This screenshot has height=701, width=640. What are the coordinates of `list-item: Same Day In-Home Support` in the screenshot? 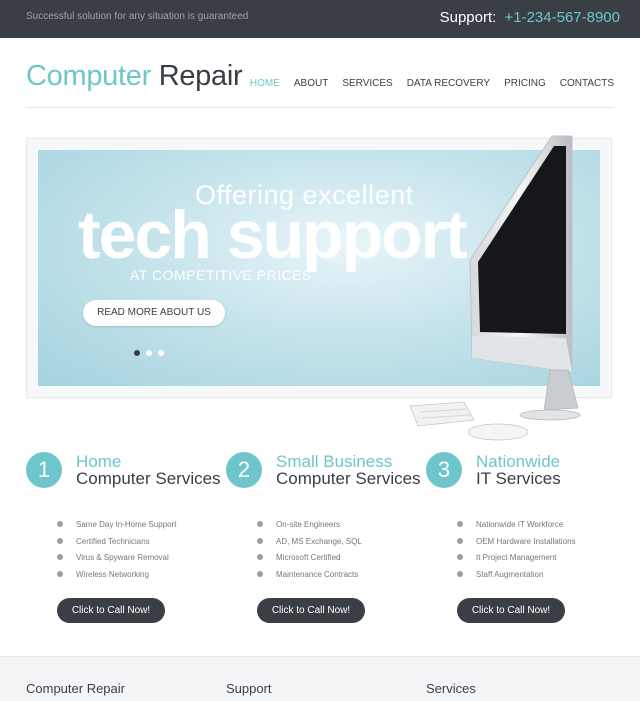 It's located at (116, 528).